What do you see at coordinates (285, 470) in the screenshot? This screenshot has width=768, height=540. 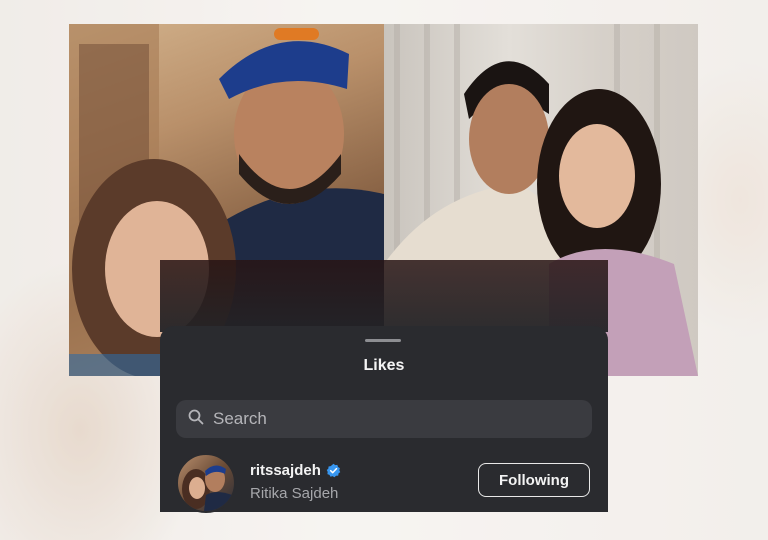 I see `username-text: ritssajdeh` at bounding box center [285, 470].